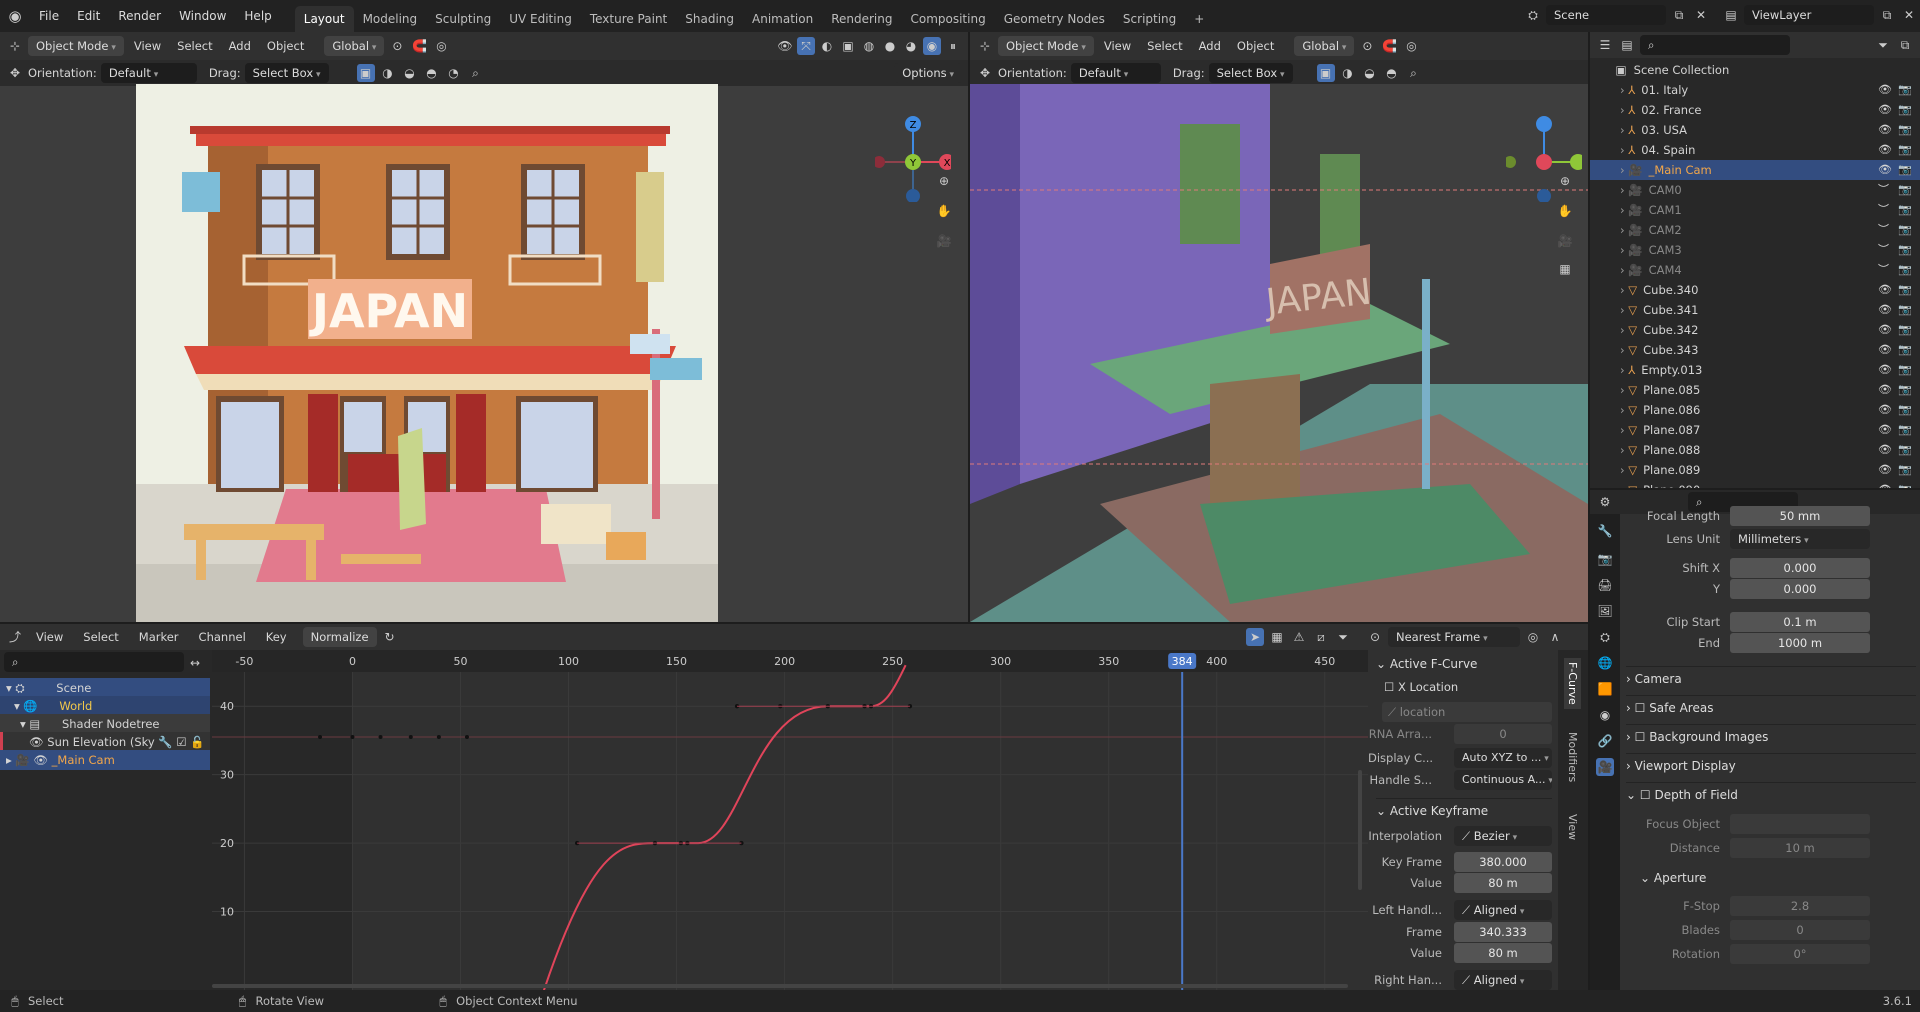  What do you see at coordinates (1367, 46) in the screenshot?
I see `pivot-icon-2: ⊙` at bounding box center [1367, 46].